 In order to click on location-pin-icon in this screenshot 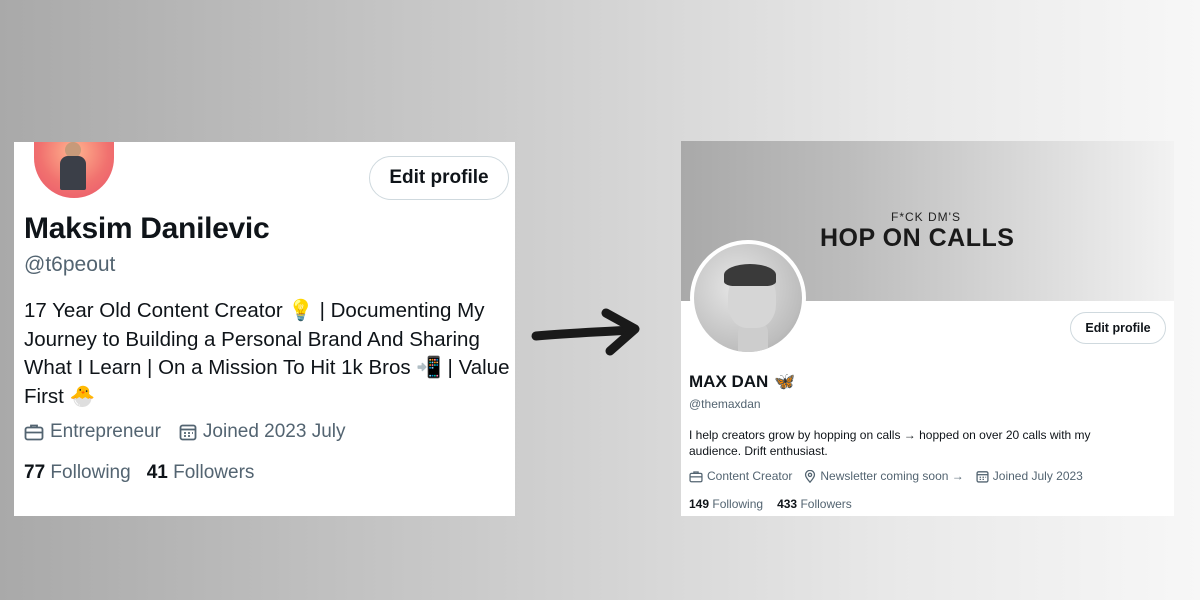, I will do `click(810, 476)`.